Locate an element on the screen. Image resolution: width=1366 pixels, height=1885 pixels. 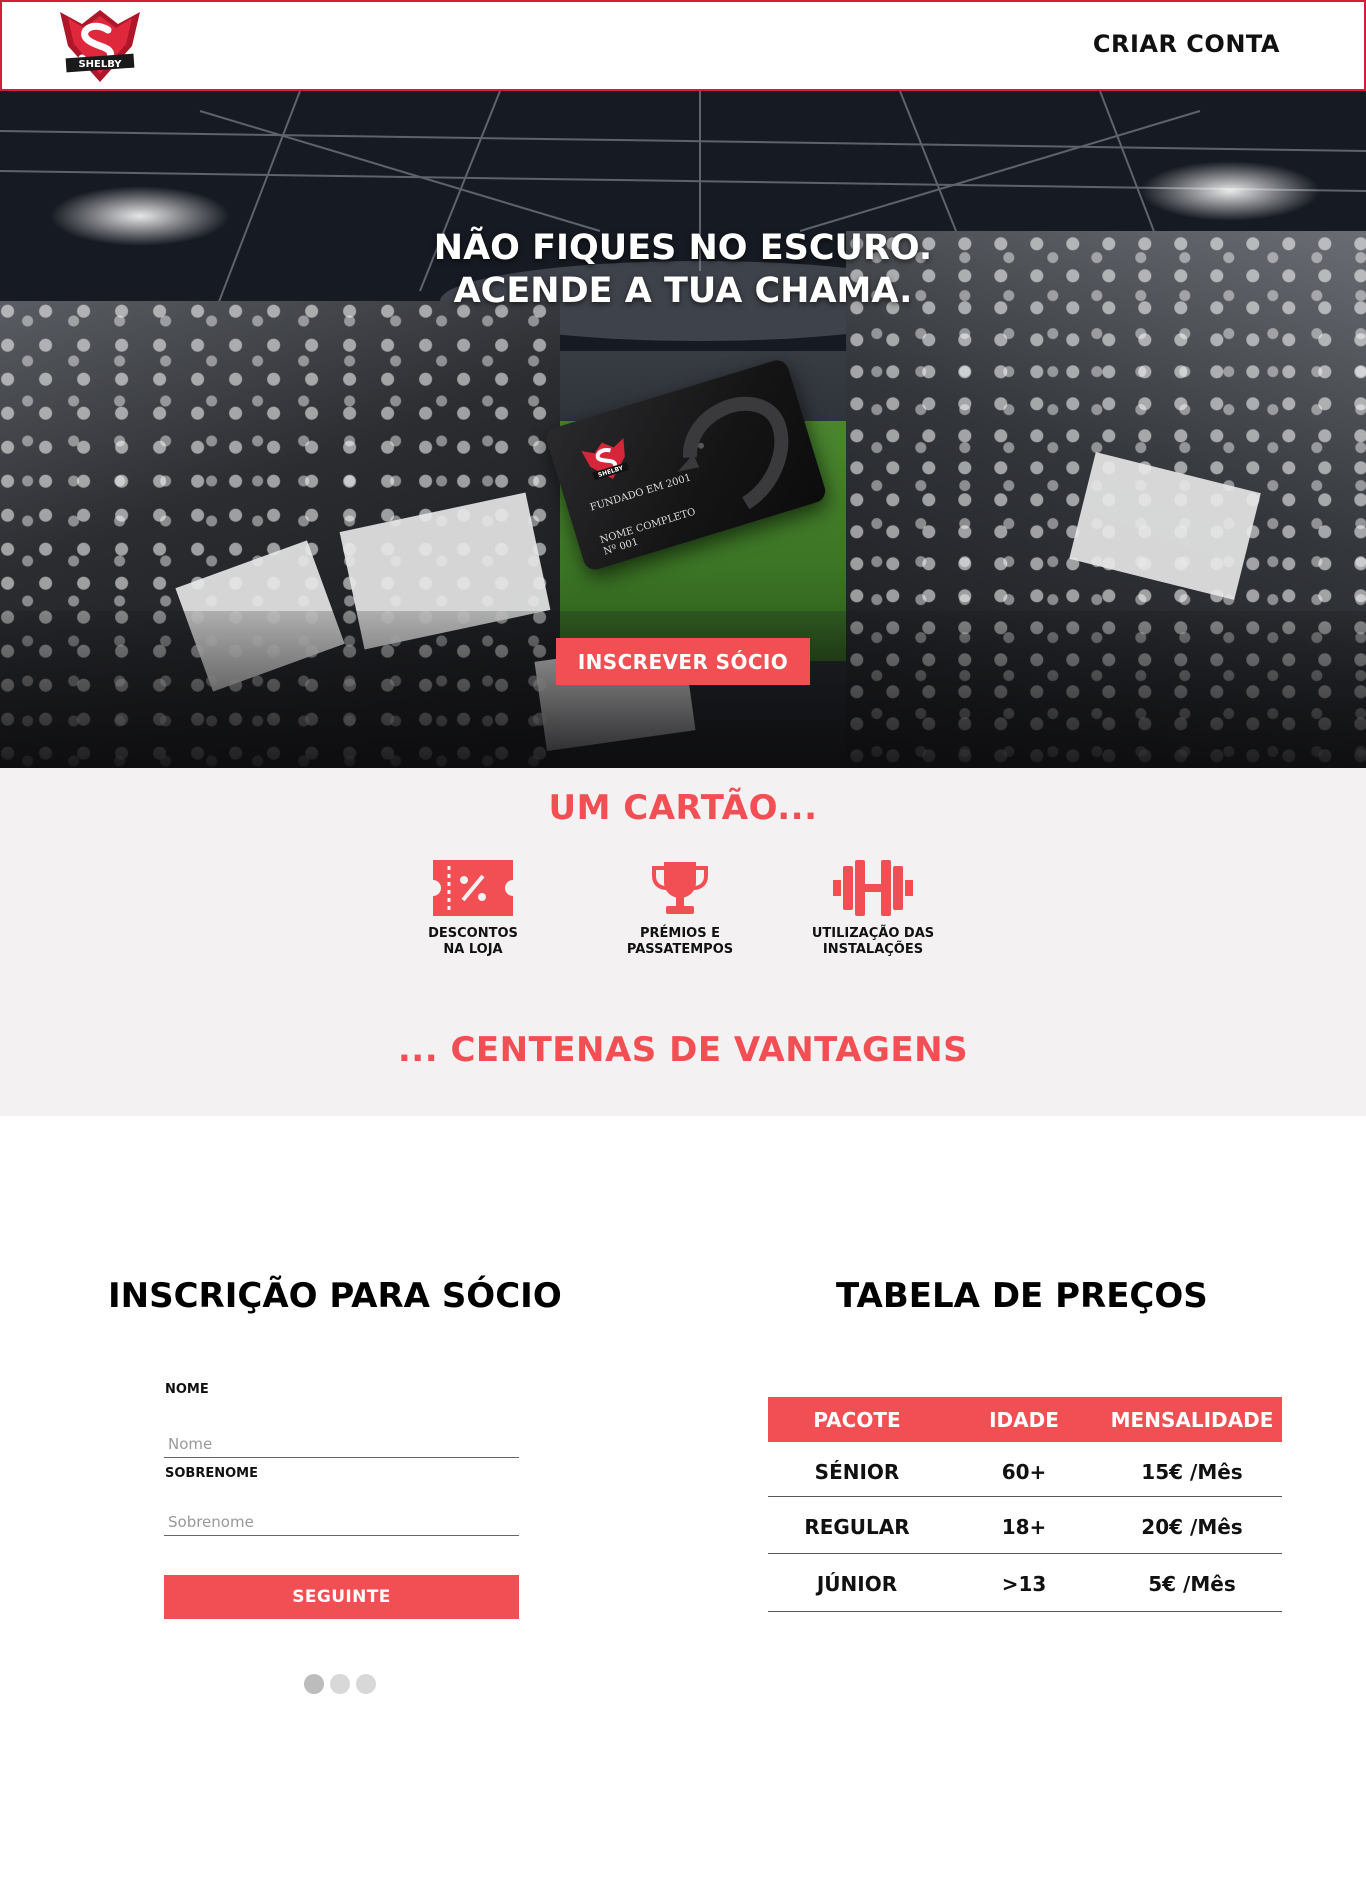
nome-label: NOME is located at coordinates (187, 1389).